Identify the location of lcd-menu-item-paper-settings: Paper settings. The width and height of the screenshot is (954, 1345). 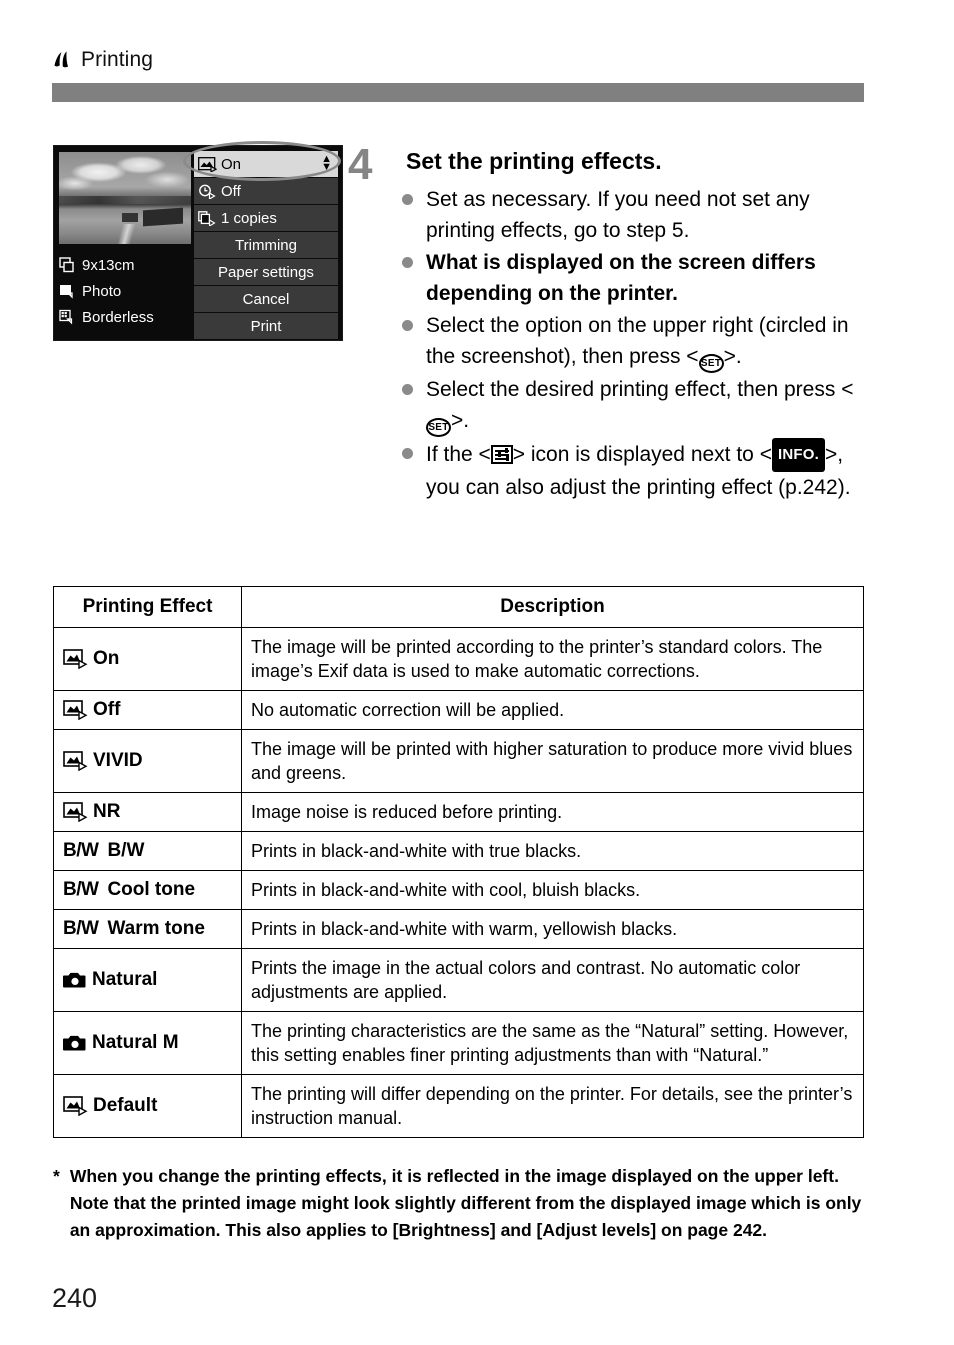
(266, 272).